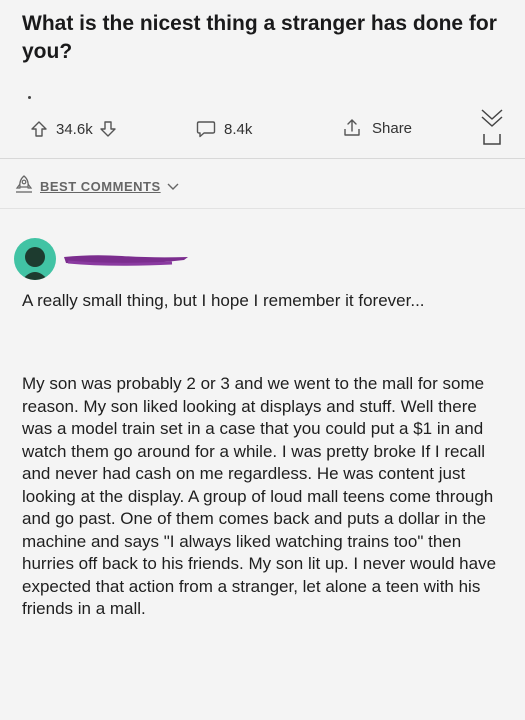 The height and width of the screenshot is (720, 525). What do you see at coordinates (24, 186) in the screenshot?
I see `rocket-icon` at bounding box center [24, 186].